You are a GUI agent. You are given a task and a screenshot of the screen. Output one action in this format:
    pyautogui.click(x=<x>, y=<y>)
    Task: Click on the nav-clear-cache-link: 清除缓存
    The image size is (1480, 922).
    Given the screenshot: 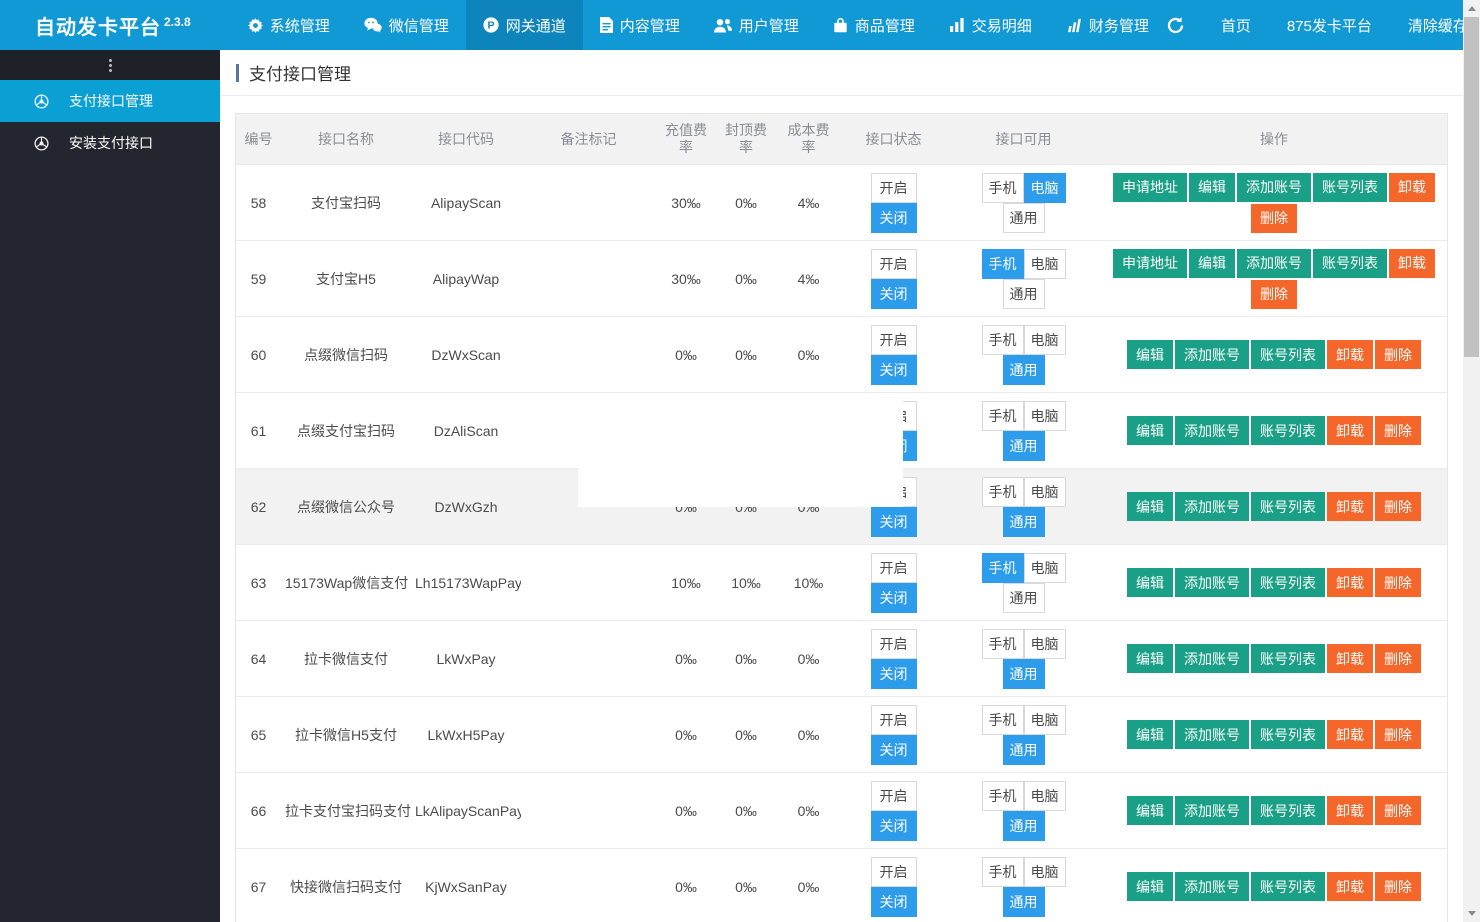 What is the action you would take?
    pyautogui.click(x=1438, y=25)
    